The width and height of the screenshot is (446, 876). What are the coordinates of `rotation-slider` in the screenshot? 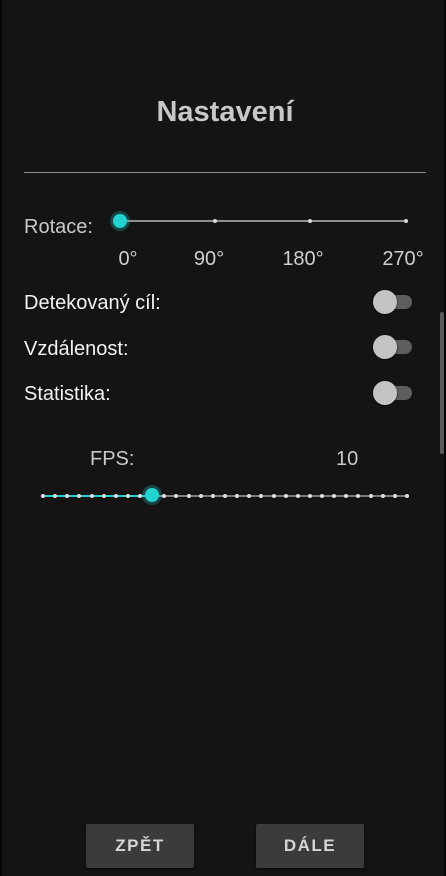 It's located at (263, 221).